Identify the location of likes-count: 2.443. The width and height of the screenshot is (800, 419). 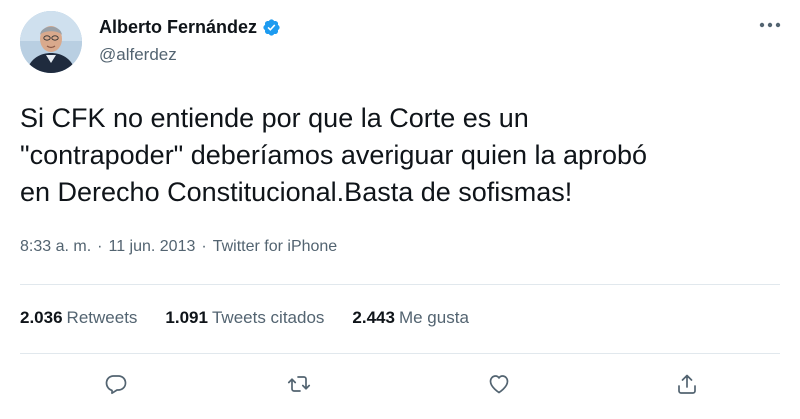
(373, 317).